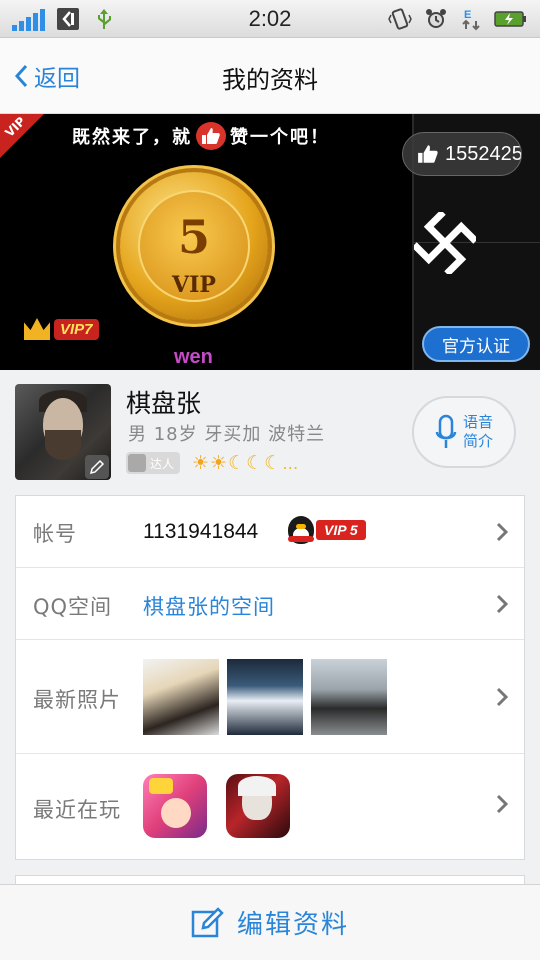 This screenshot has height=960, width=540. What do you see at coordinates (194, 285) in the screenshot?
I see `vip-coin-label: VIP` at bounding box center [194, 285].